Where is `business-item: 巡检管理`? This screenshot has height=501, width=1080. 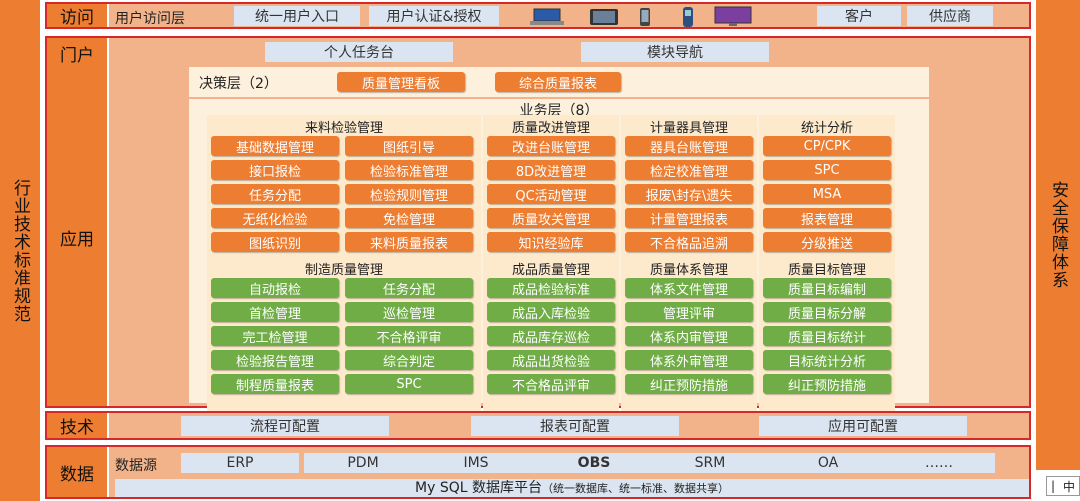 business-item: 巡检管理 is located at coordinates (409, 312).